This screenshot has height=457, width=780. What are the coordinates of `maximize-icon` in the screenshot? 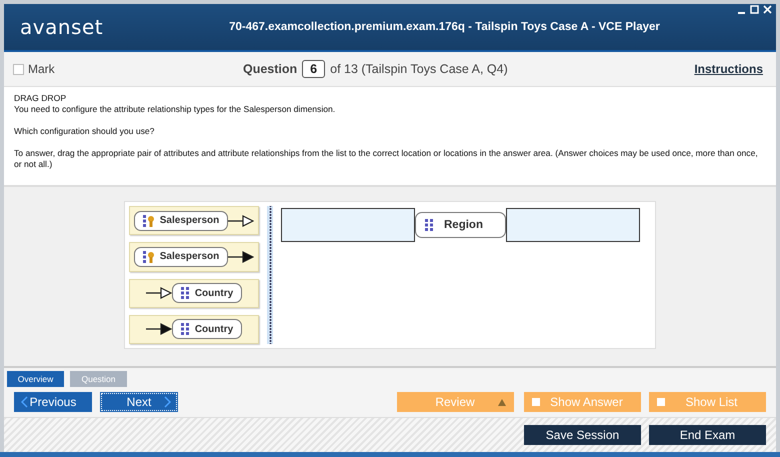 It's located at (754, 9).